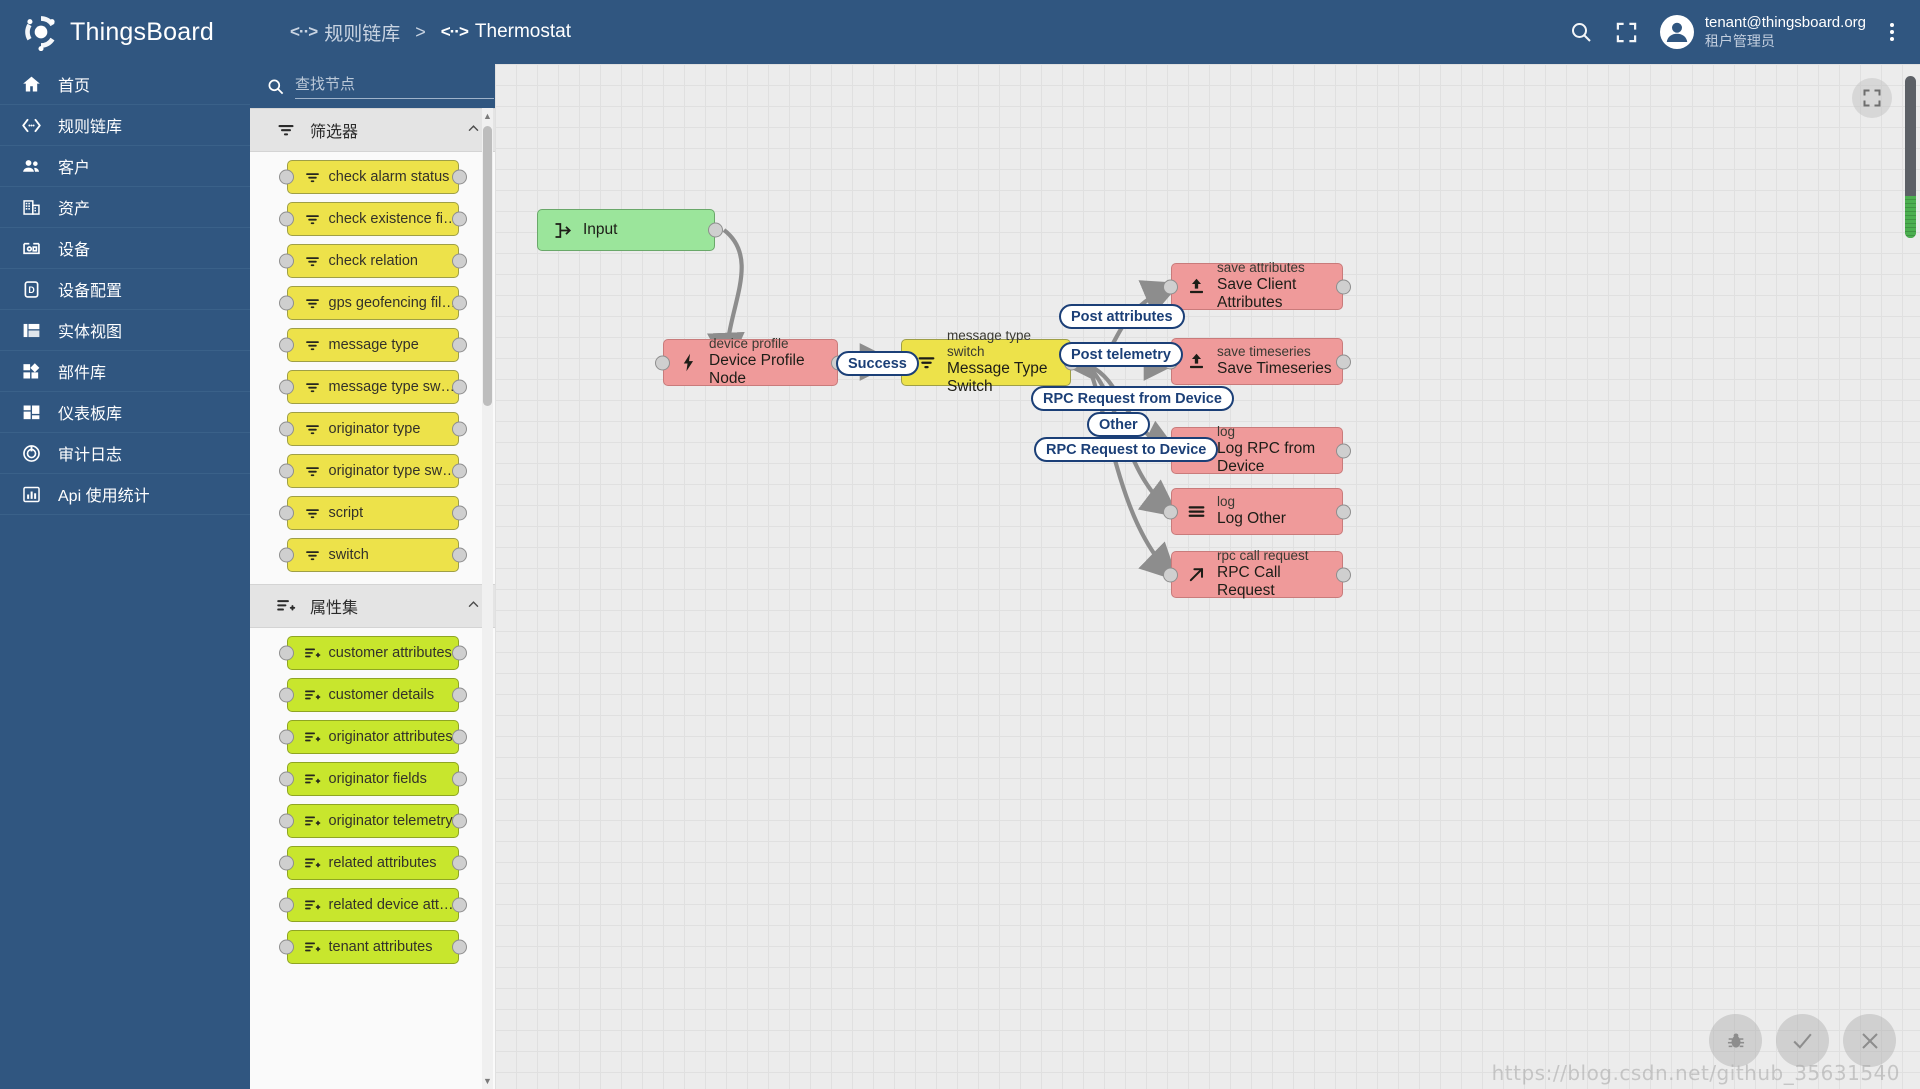 The height and width of the screenshot is (1089, 1920). What do you see at coordinates (125, 371) in the screenshot?
I see `sidebar-item-8: 部件库` at bounding box center [125, 371].